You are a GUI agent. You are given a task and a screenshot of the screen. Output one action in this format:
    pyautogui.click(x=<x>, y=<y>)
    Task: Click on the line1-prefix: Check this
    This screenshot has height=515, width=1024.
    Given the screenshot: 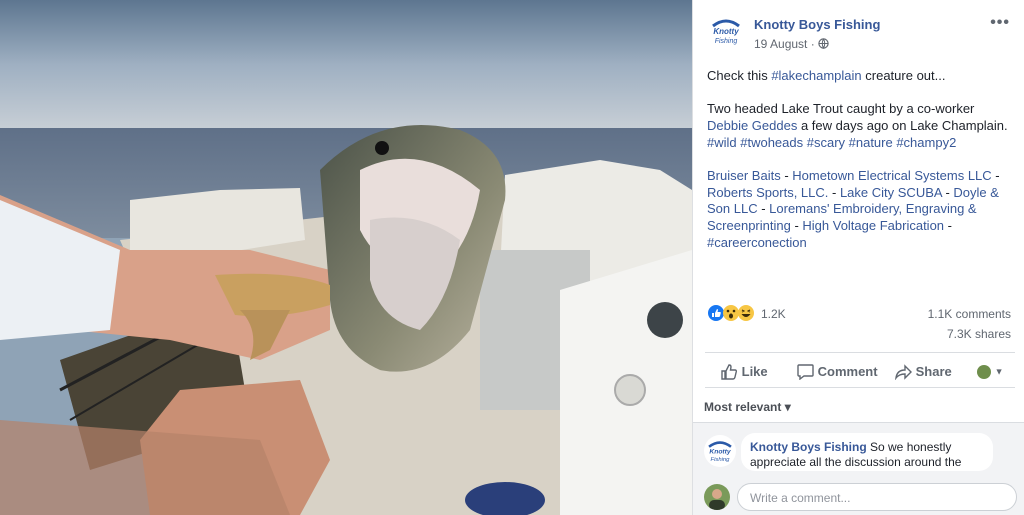 What is the action you would take?
    pyautogui.click(x=739, y=75)
    